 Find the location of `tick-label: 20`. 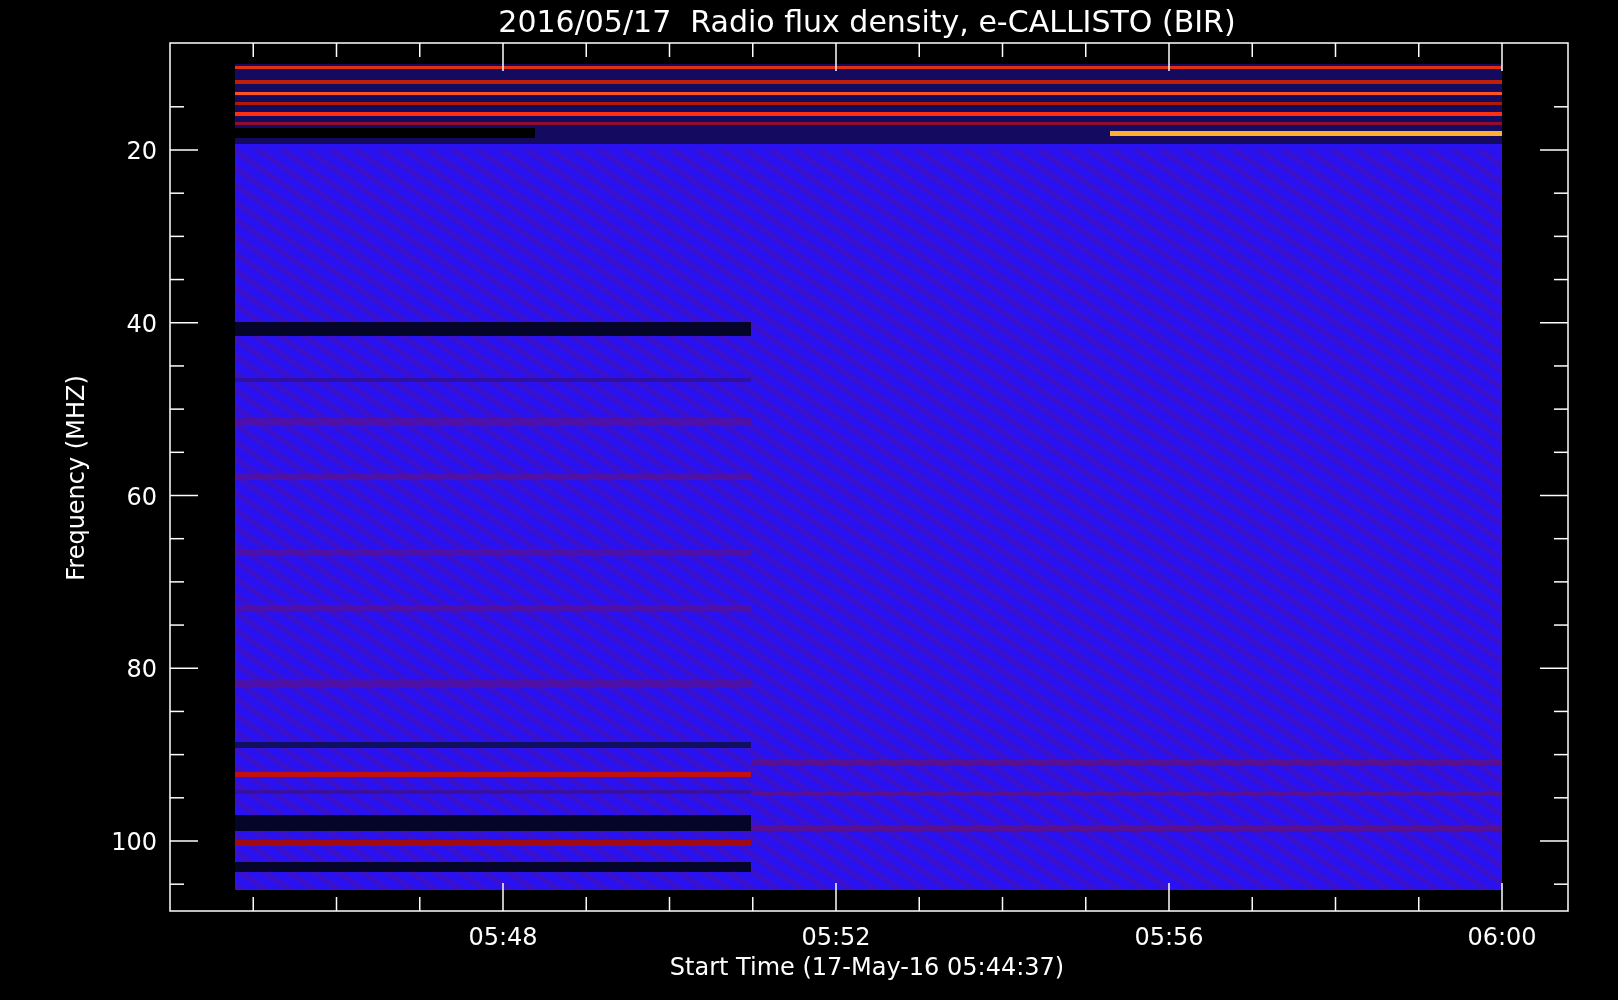

tick-label: 20 is located at coordinates (141, 151).